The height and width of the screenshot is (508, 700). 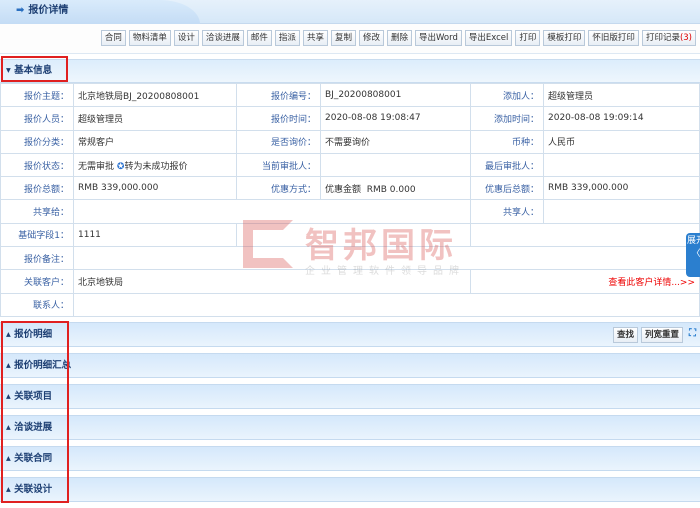 What do you see at coordinates (386, 304) in the screenshot?
I see `contact-value` at bounding box center [386, 304].